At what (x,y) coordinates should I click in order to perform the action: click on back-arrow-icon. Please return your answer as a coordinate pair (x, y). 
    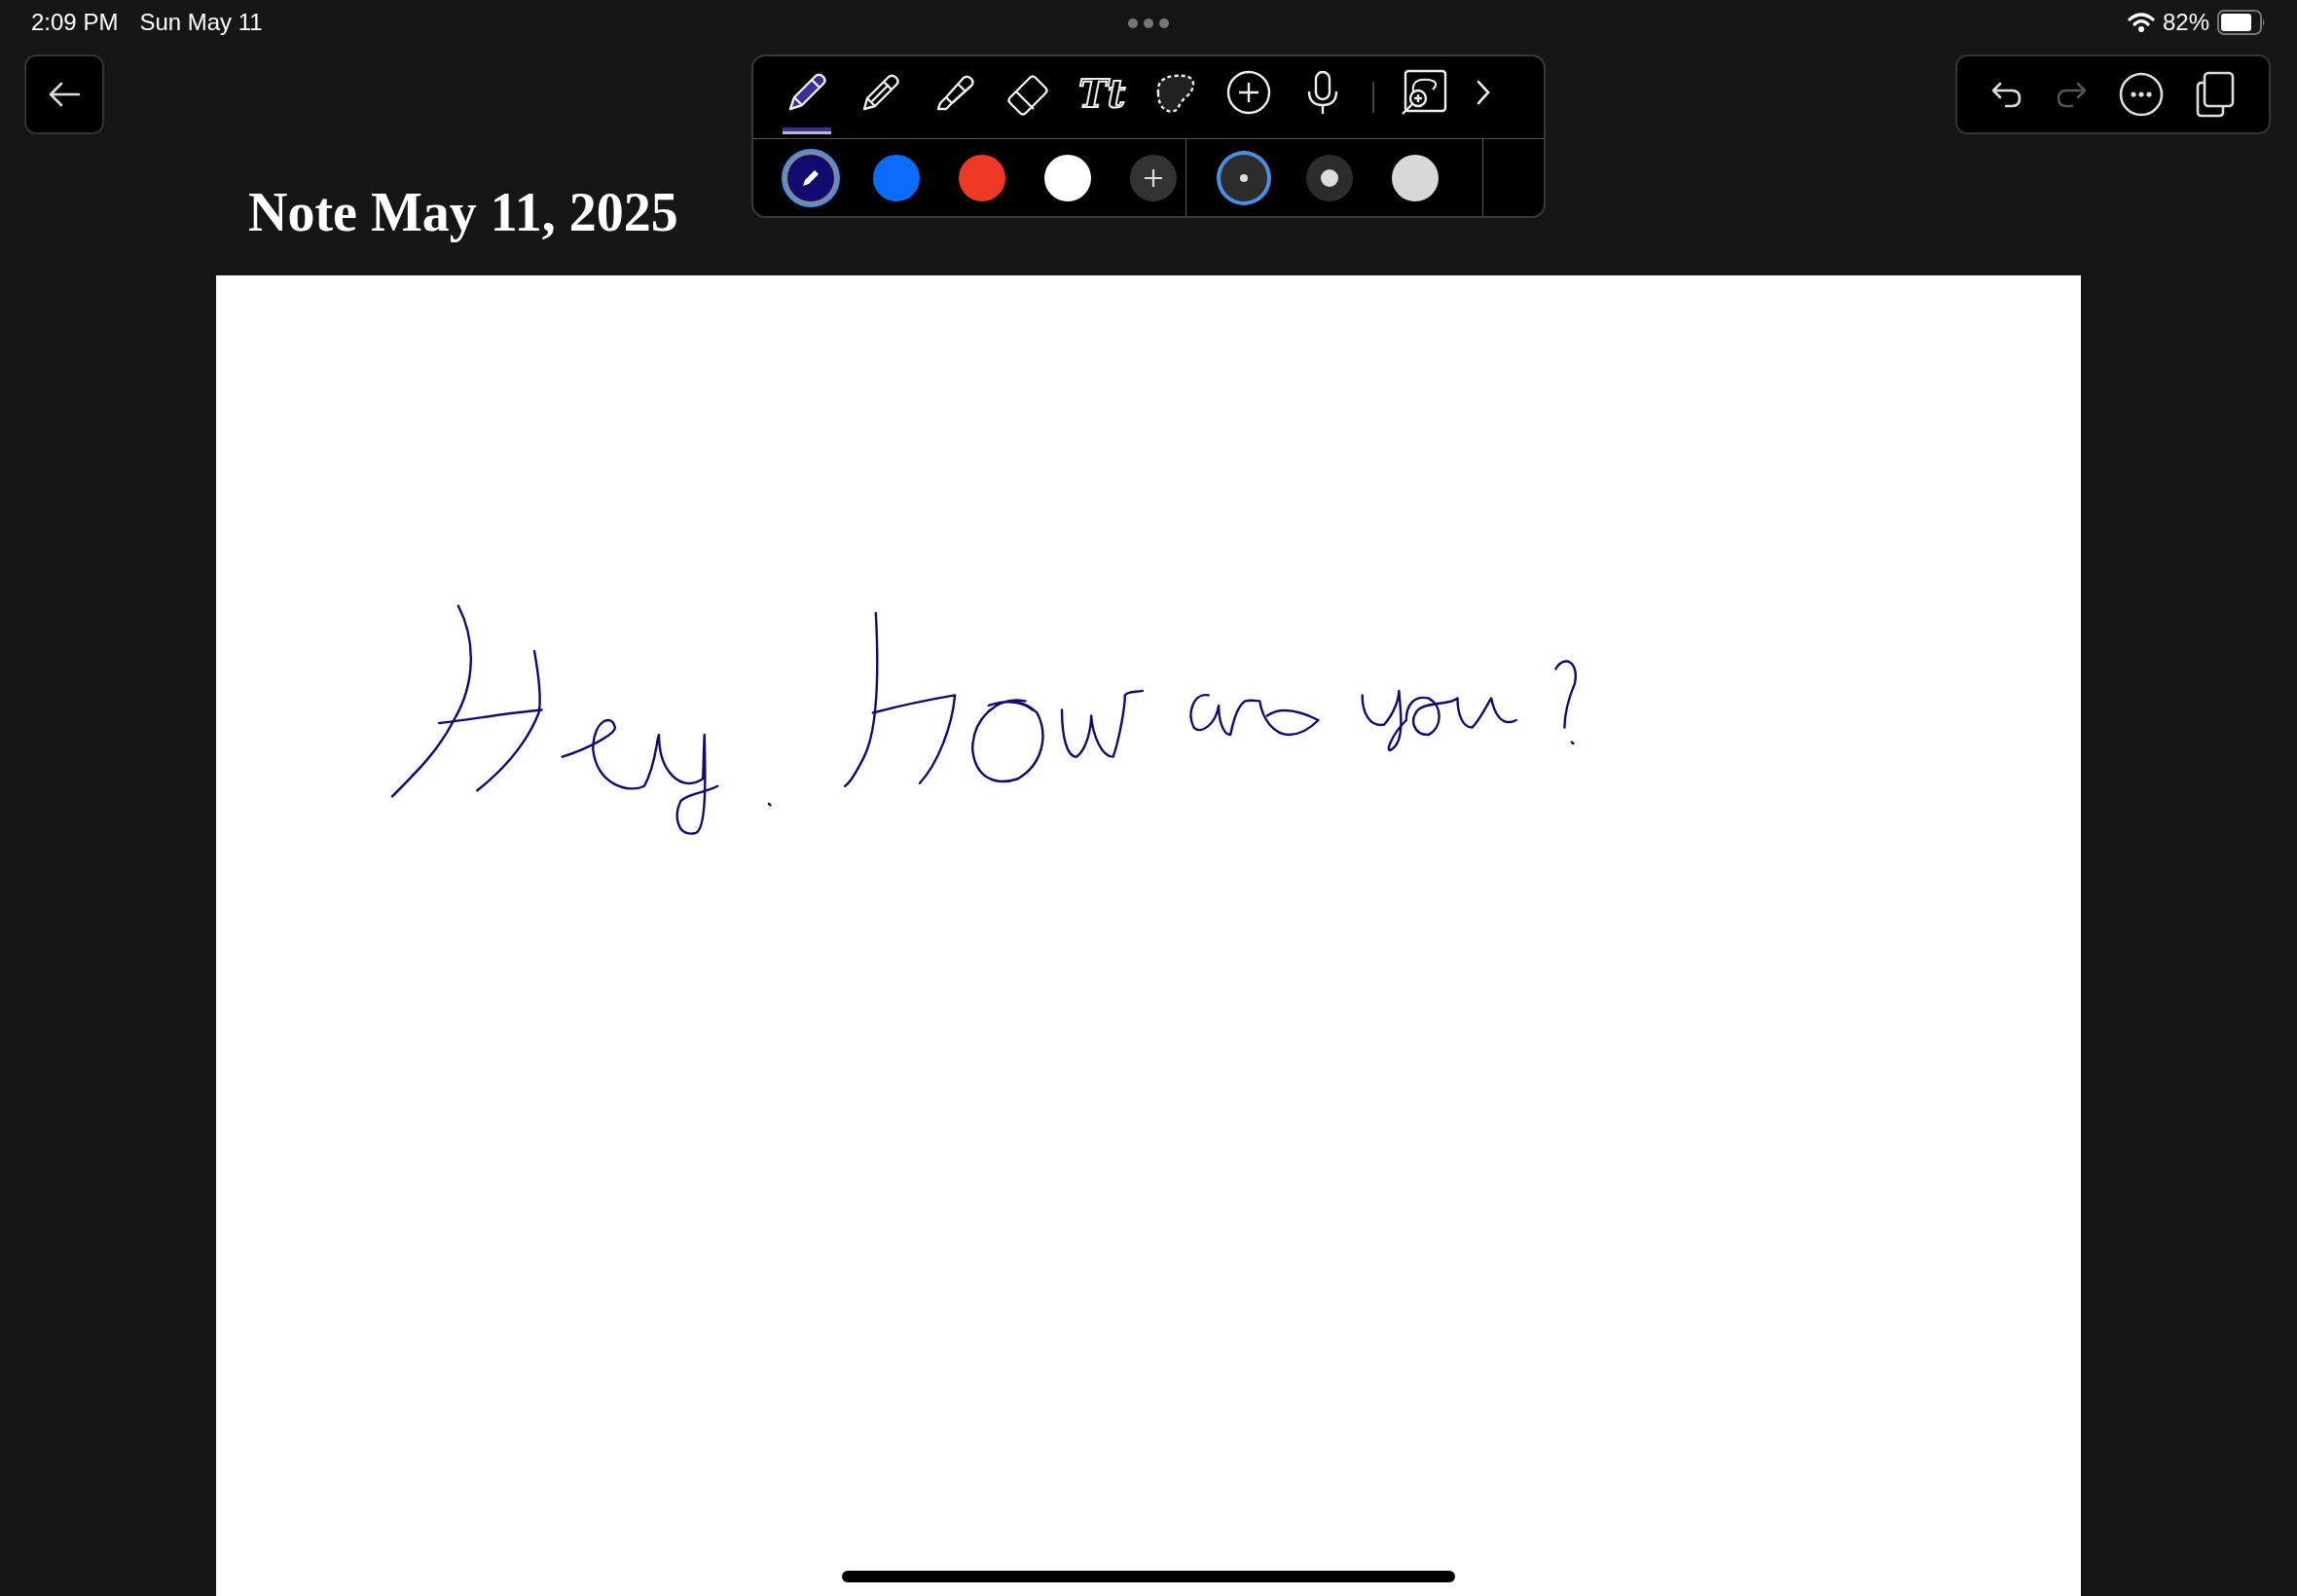
    Looking at the image, I should click on (64, 94).